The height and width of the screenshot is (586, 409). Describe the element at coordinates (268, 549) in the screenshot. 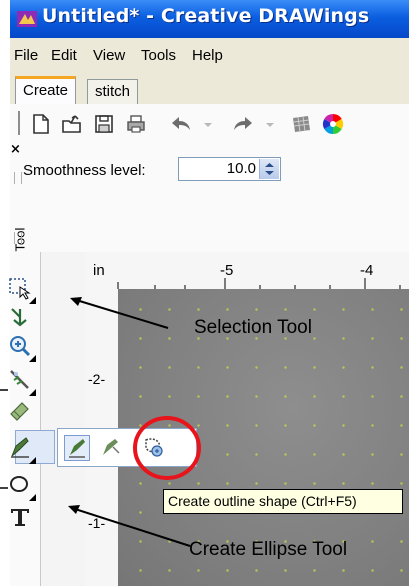

I see `ellipse-tool-callout: Create Ellipse Tool` at that location.